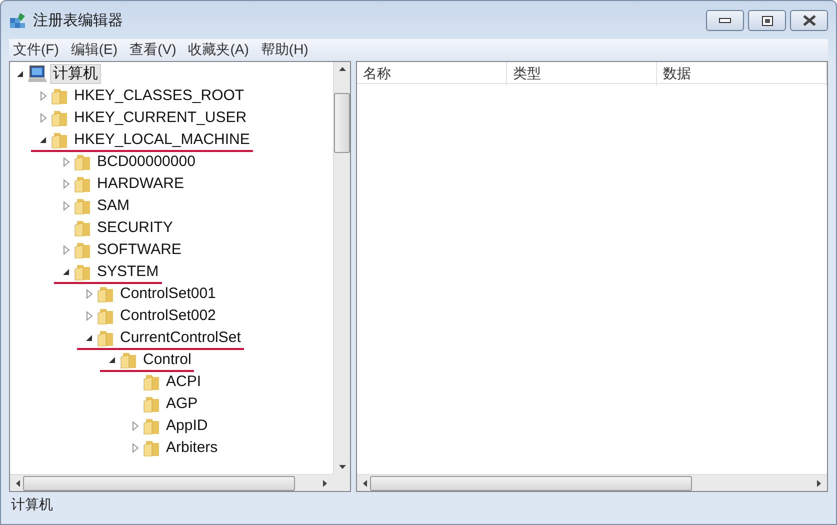  I want to click on tree-item: Control, so click(167, 360).